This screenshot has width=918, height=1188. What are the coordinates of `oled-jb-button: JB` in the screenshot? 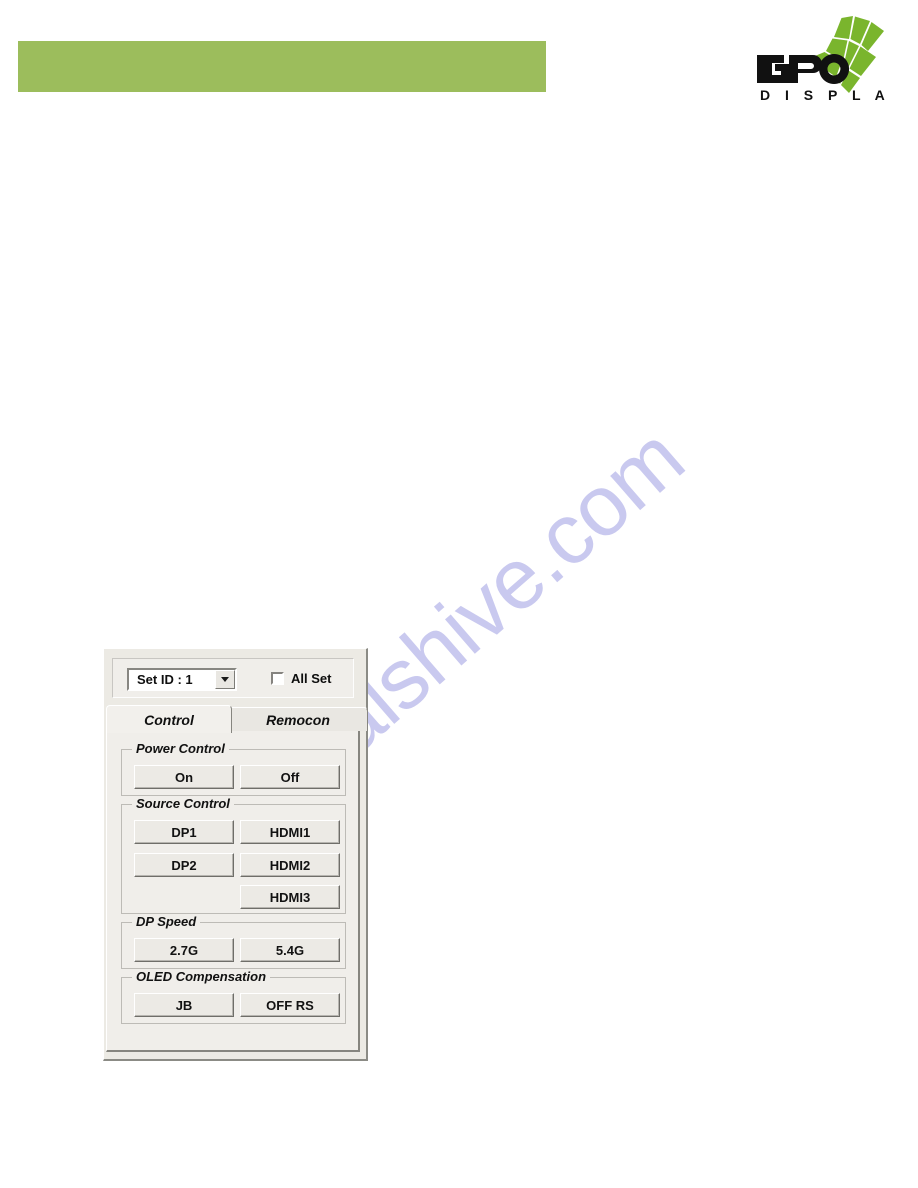 It's located at (184, 1005).